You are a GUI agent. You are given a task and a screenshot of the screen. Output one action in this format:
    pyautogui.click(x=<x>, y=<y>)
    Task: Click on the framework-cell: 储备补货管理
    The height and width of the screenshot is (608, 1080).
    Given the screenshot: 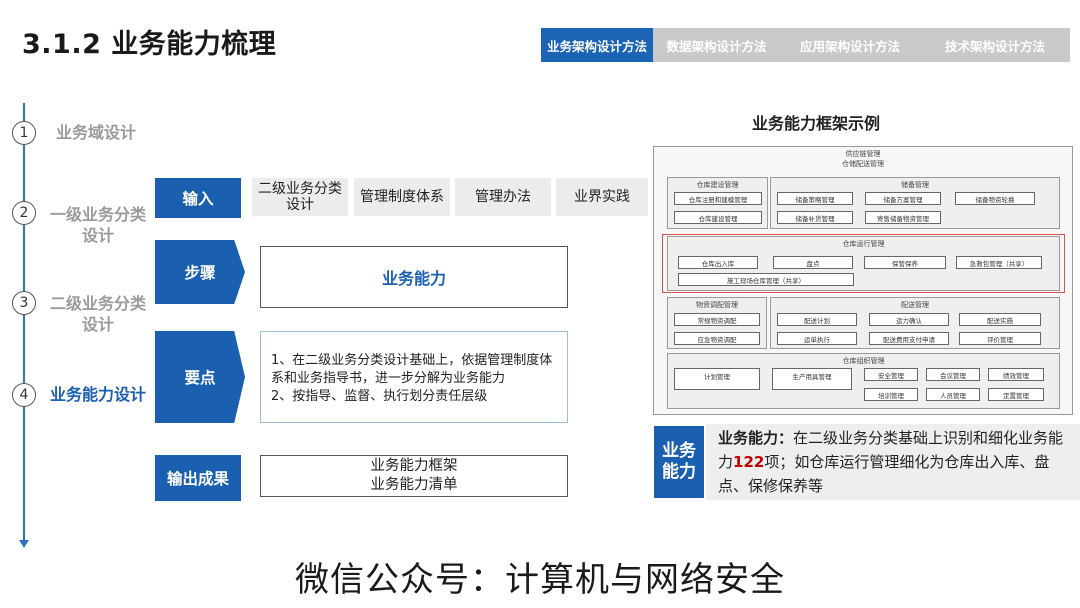 What is the action you would take?
    pyautogui.click(x=815, y=217)
    